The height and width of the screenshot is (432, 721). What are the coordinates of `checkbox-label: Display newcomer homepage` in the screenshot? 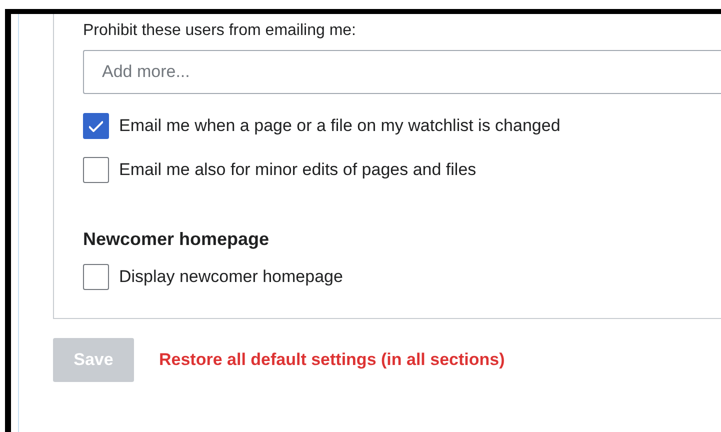 It's located at (231, 277).